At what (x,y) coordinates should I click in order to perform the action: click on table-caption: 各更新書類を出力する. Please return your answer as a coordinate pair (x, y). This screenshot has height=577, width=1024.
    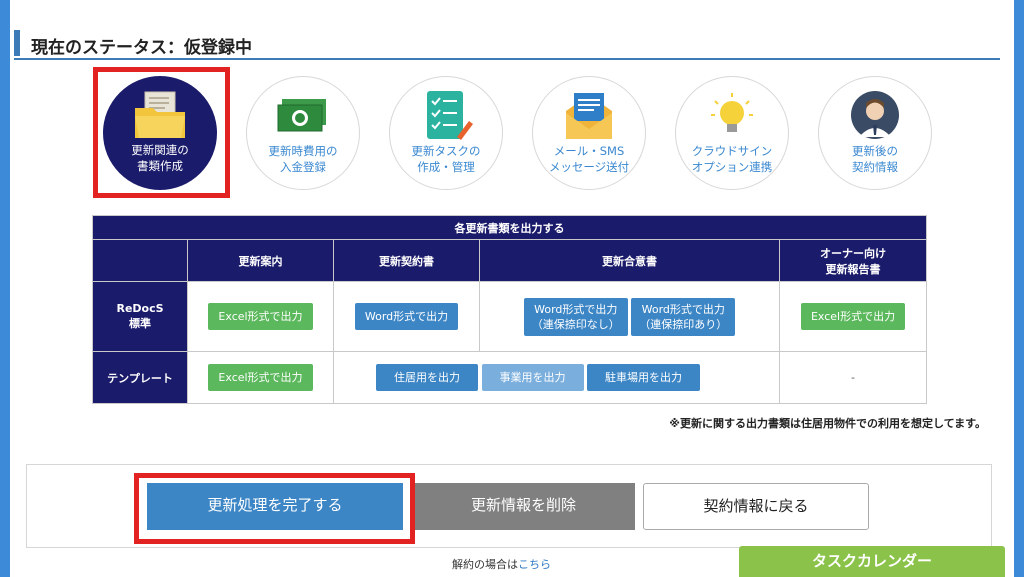
    Looking at the image, I should click on (509, 227).